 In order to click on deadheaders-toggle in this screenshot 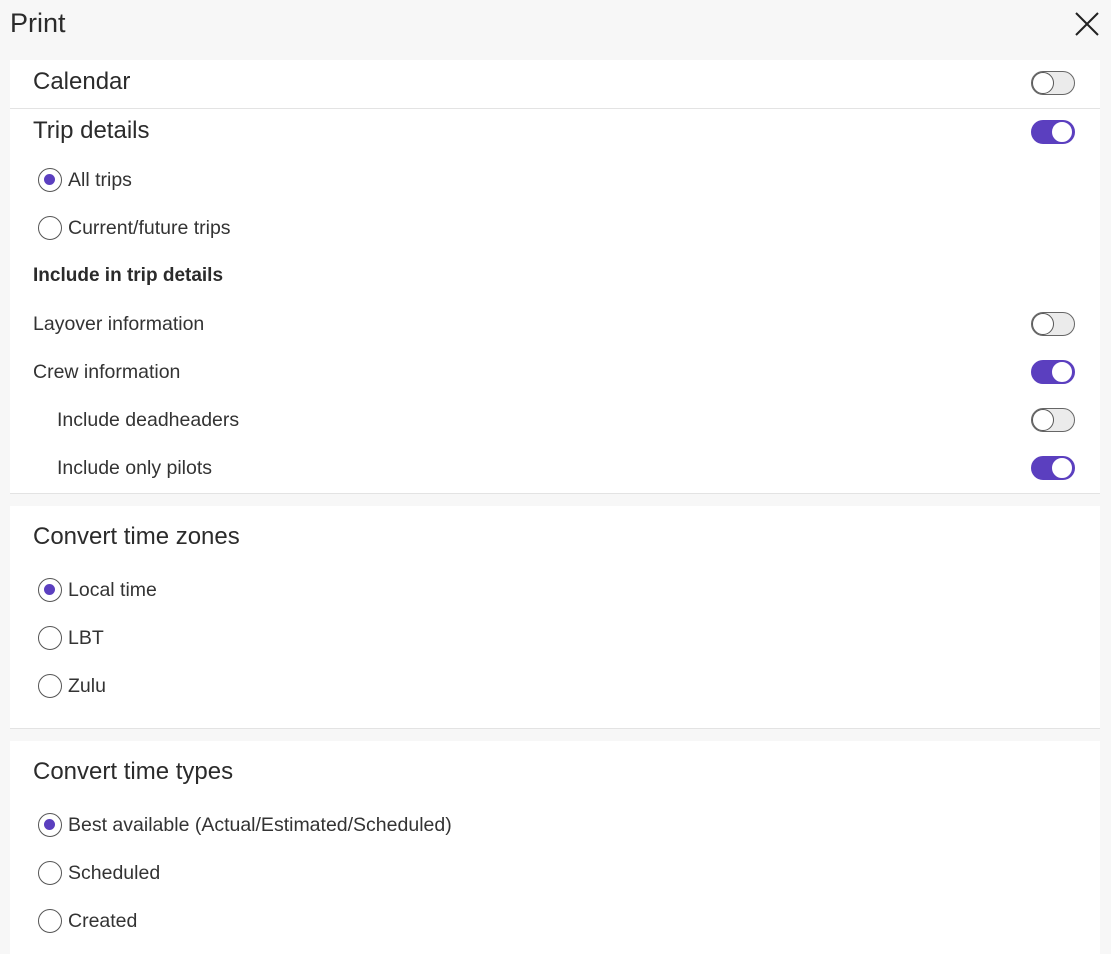, I will do `click(1053, 420)`.